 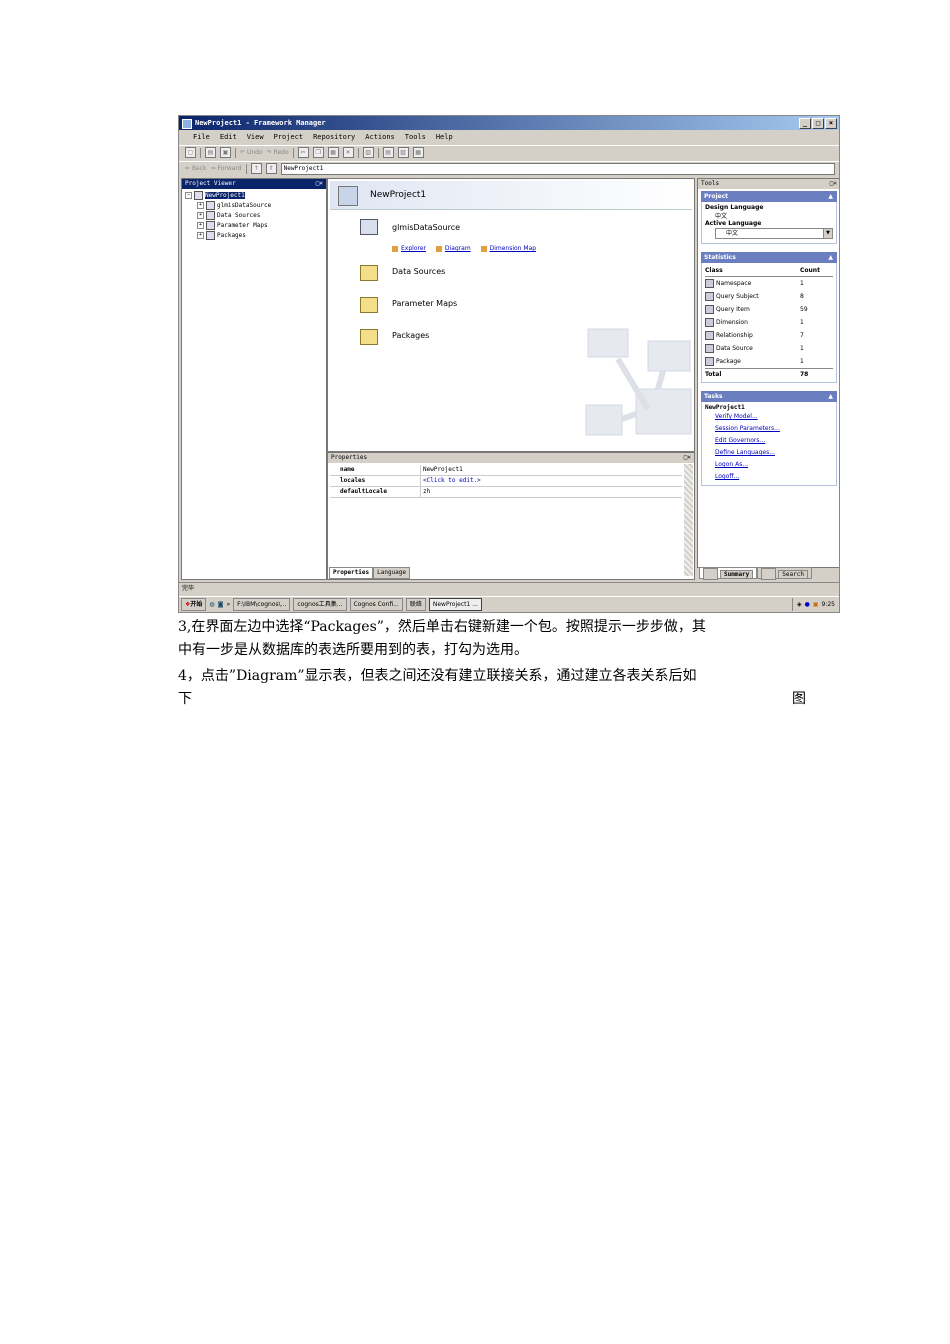 I want to click on tree-label: NewProject1, so click(x=225, y=195).